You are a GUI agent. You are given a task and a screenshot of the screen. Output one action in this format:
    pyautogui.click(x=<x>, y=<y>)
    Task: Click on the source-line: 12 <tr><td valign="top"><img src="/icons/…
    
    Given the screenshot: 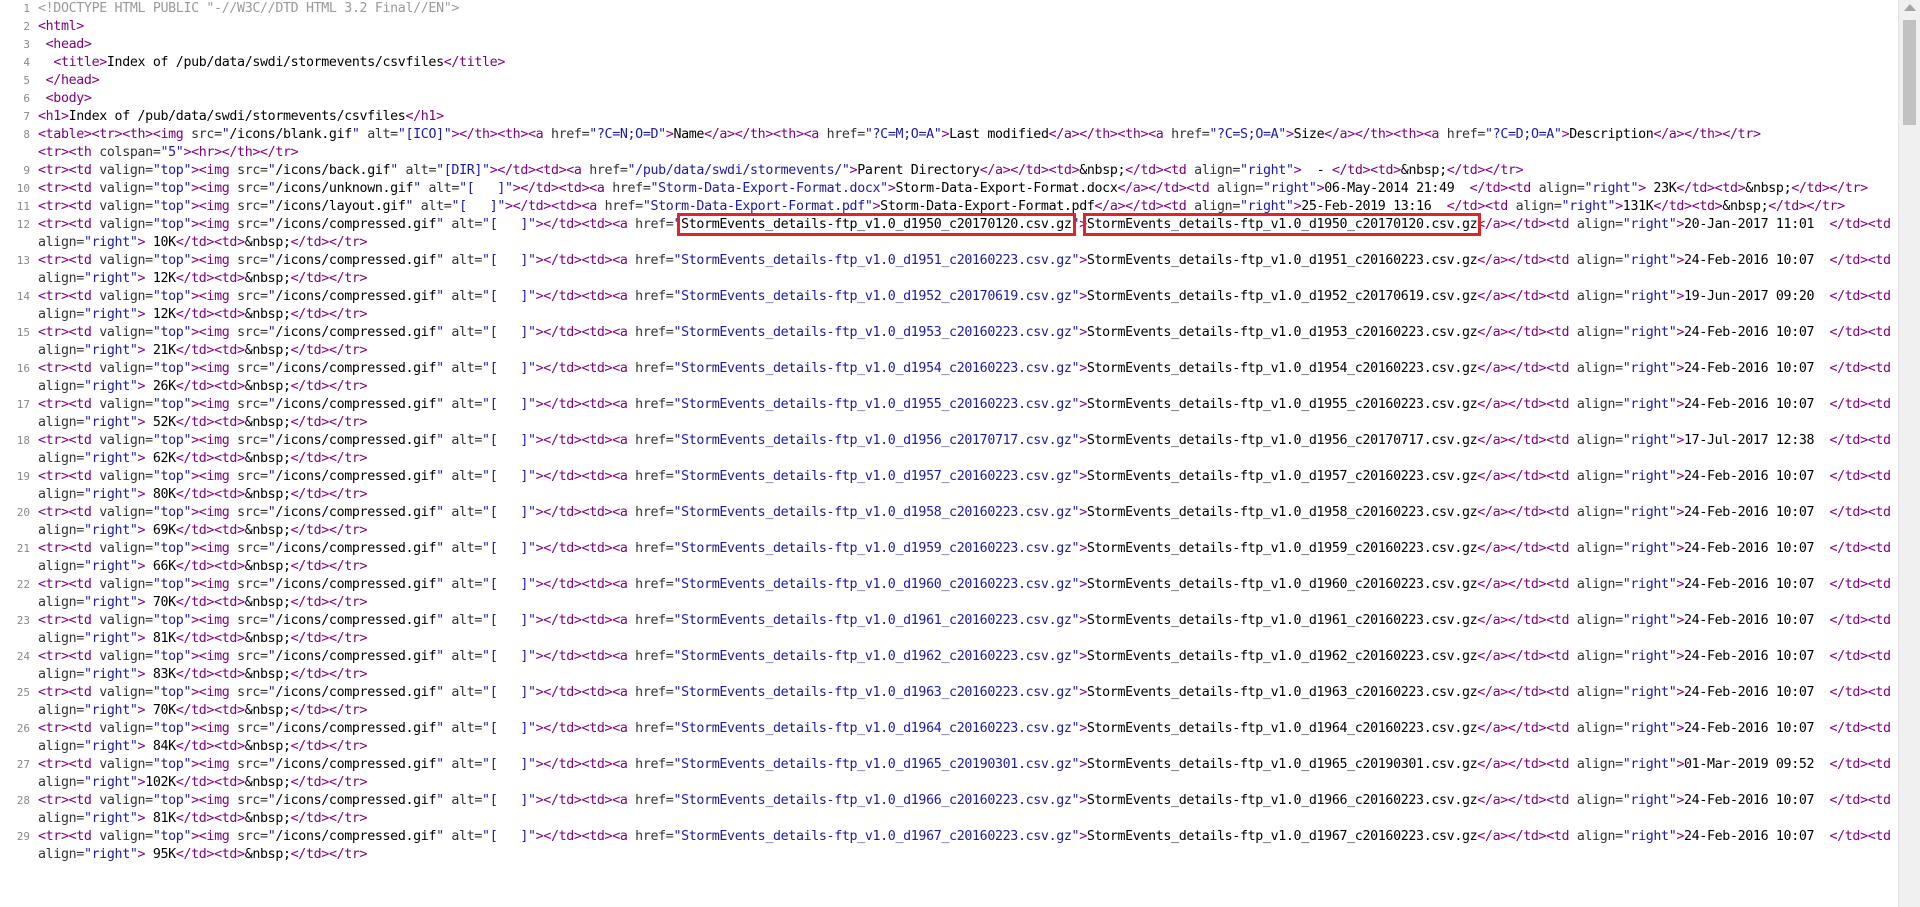 What is the action you would take?
    pyautogui.click(x=949, y=232)
    